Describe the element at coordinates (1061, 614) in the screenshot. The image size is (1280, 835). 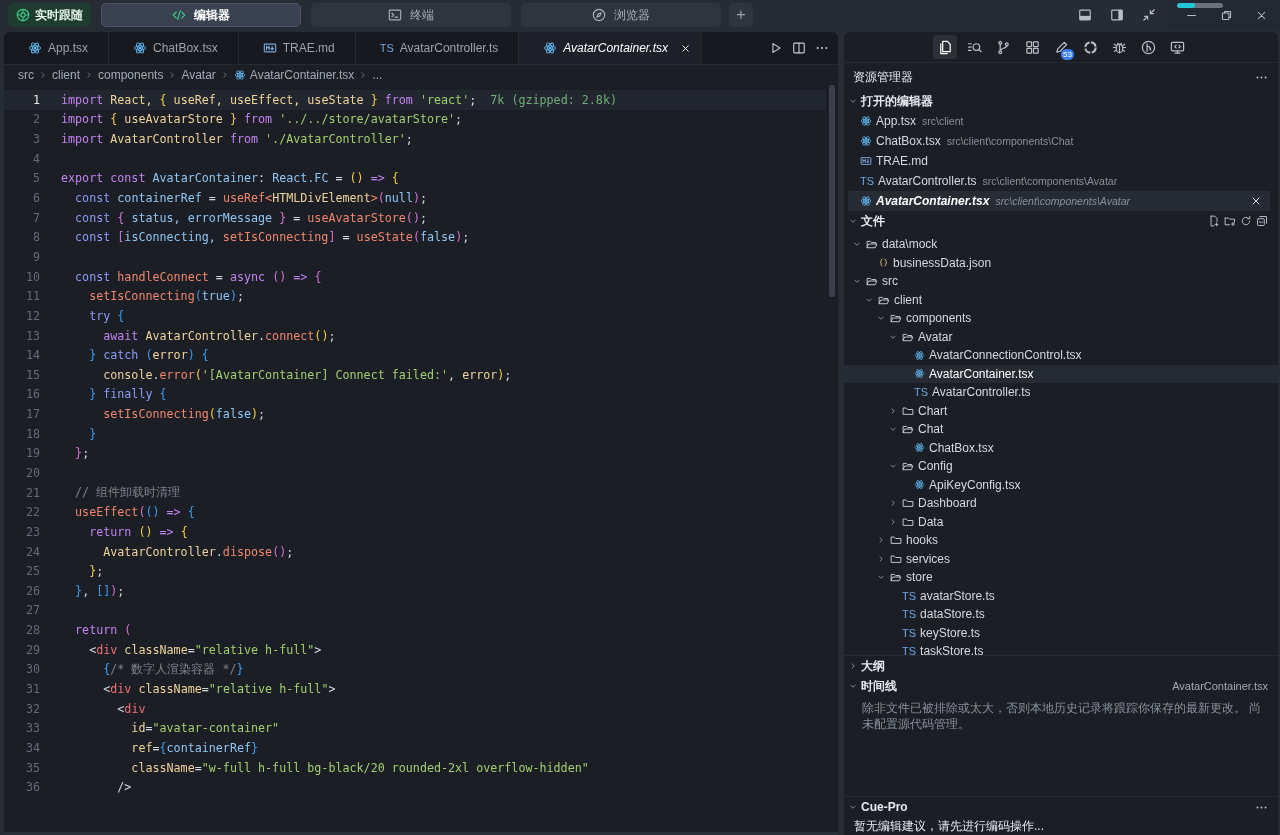
I see `tree-item: TS dataStore.ts` at that location.